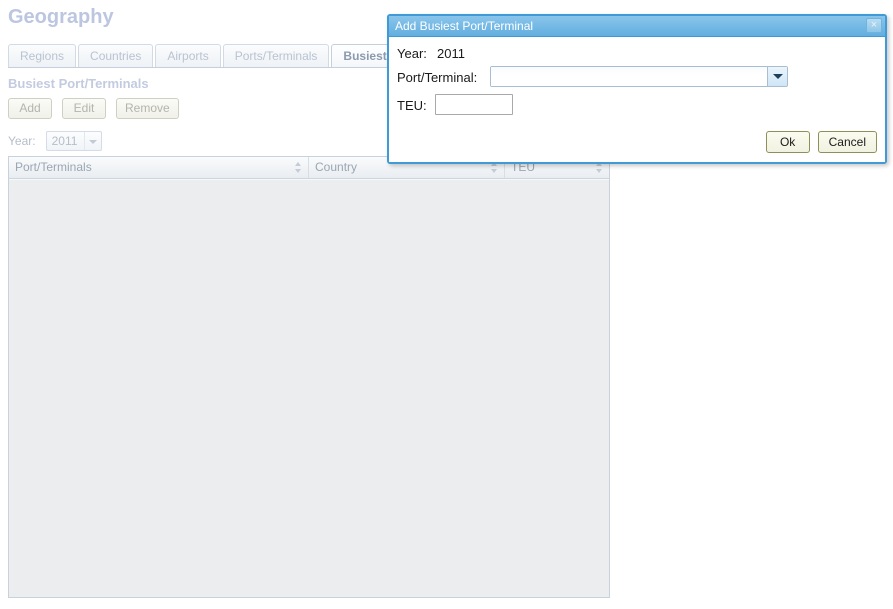 This screenshot has height=609, width=893. What do you see at coordinates (412, 53) in the screenshot?
I see `dialog-year-label: Year:` at bounding box center [412, 53].